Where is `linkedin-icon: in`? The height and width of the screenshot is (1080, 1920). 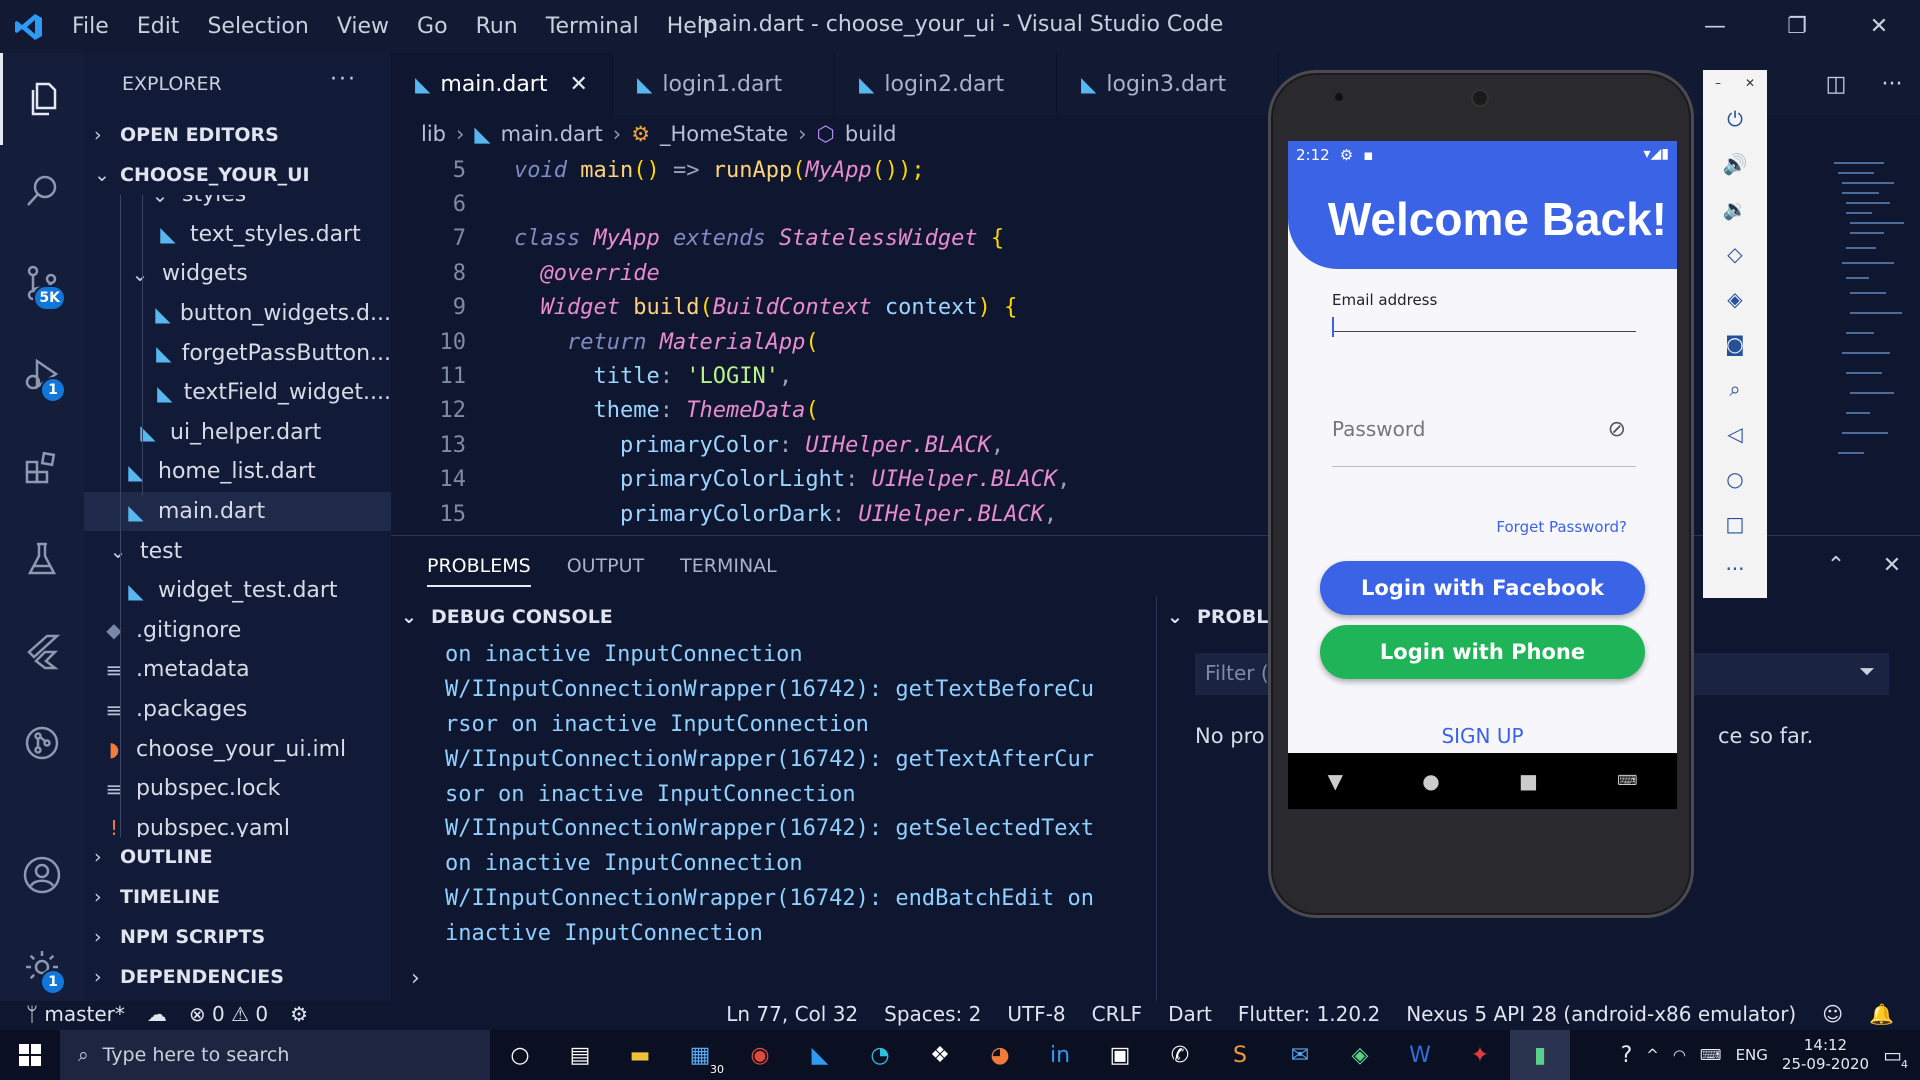 linkedin-icon: in is located at coordinates (1060, 1055).